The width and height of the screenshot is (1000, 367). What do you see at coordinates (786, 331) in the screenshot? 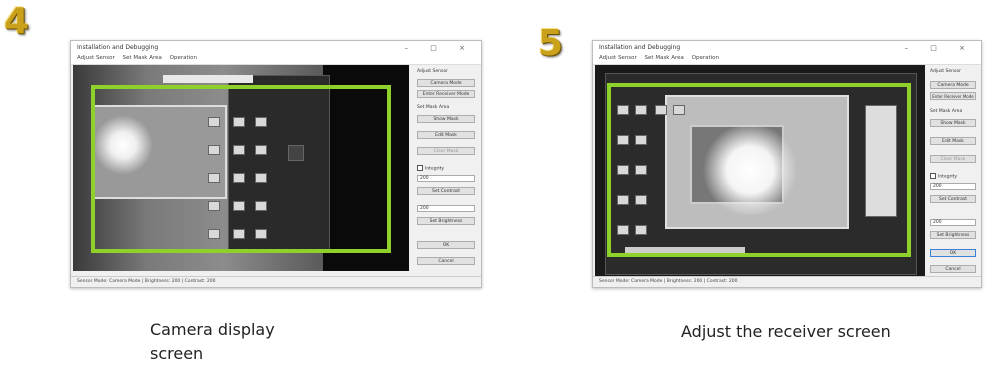
I see `caption-adjust-receiver: Adjust the receiver screen` at bounding box center [786, 331].